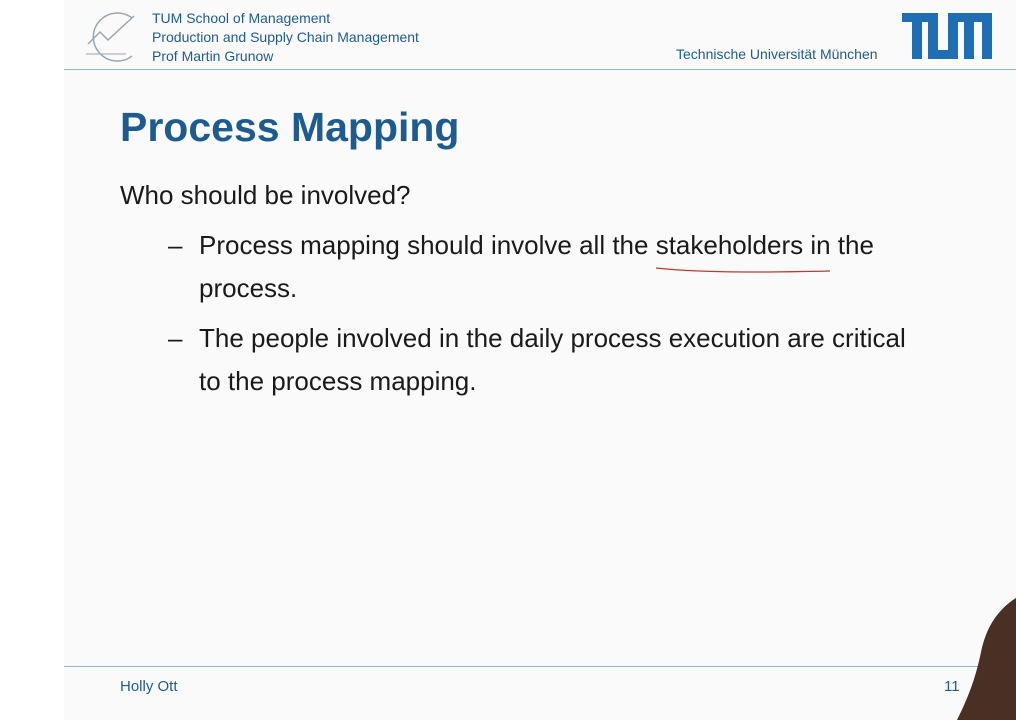 Image resolution: width=1016 pixels, height=720 pixels. What do you see at coordinates (110, 37) in the screenshot?
I see `chair-logo-icon` at bounding box center [110, 37].